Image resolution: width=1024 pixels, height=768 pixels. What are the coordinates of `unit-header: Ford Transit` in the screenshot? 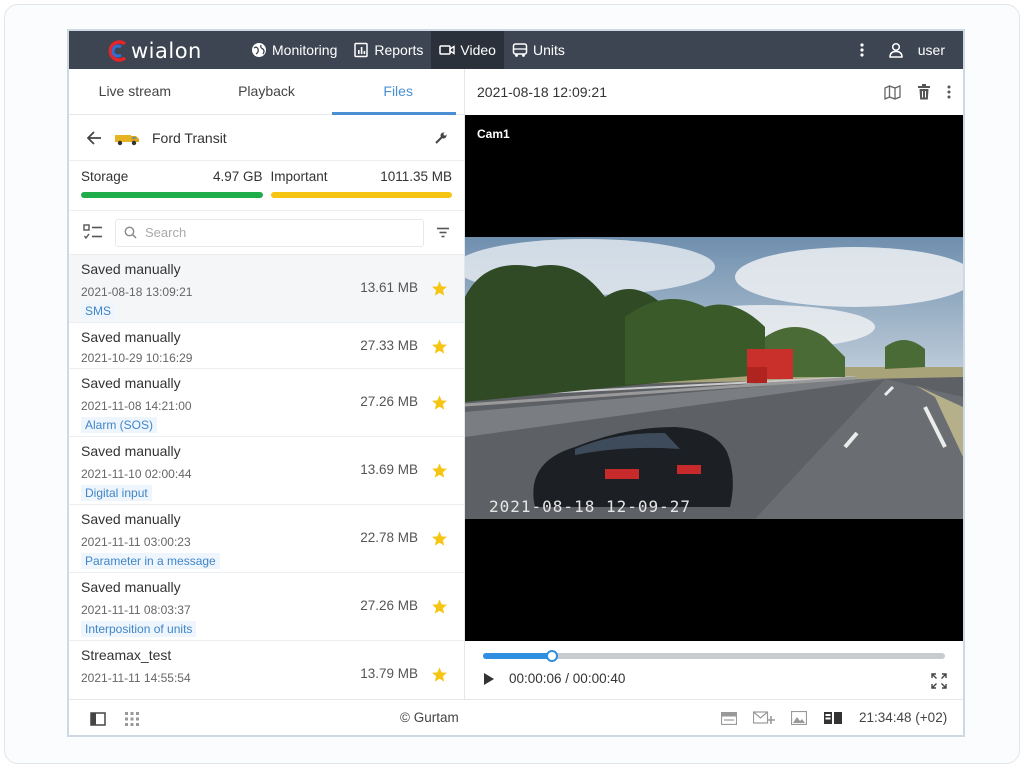 It's located at (266, 138).